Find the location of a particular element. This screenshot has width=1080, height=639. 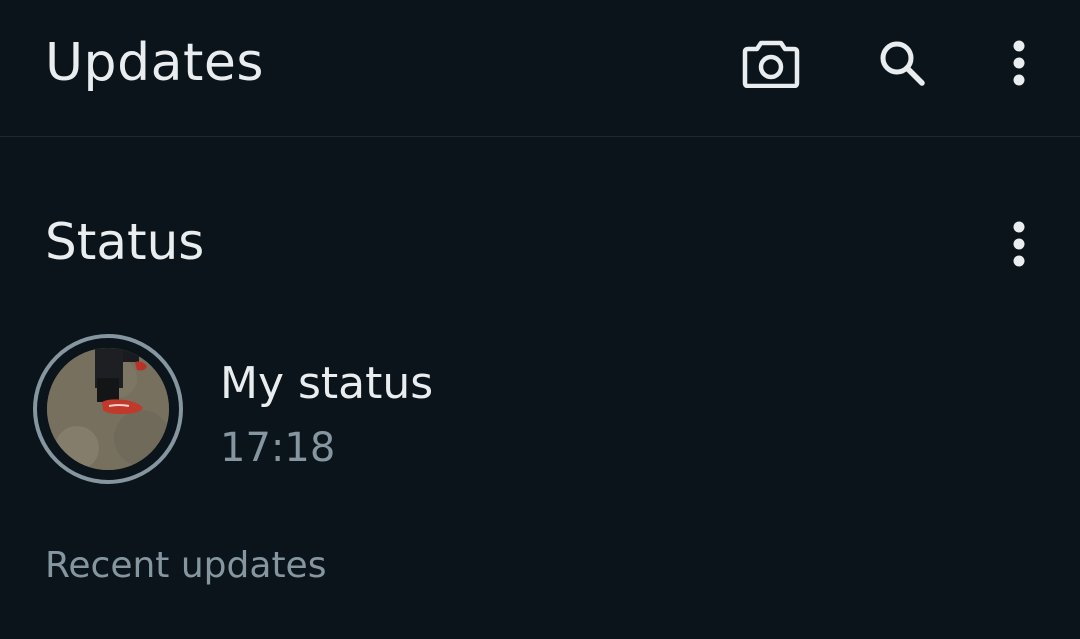

search-icon is located at coordinates (902, 63).